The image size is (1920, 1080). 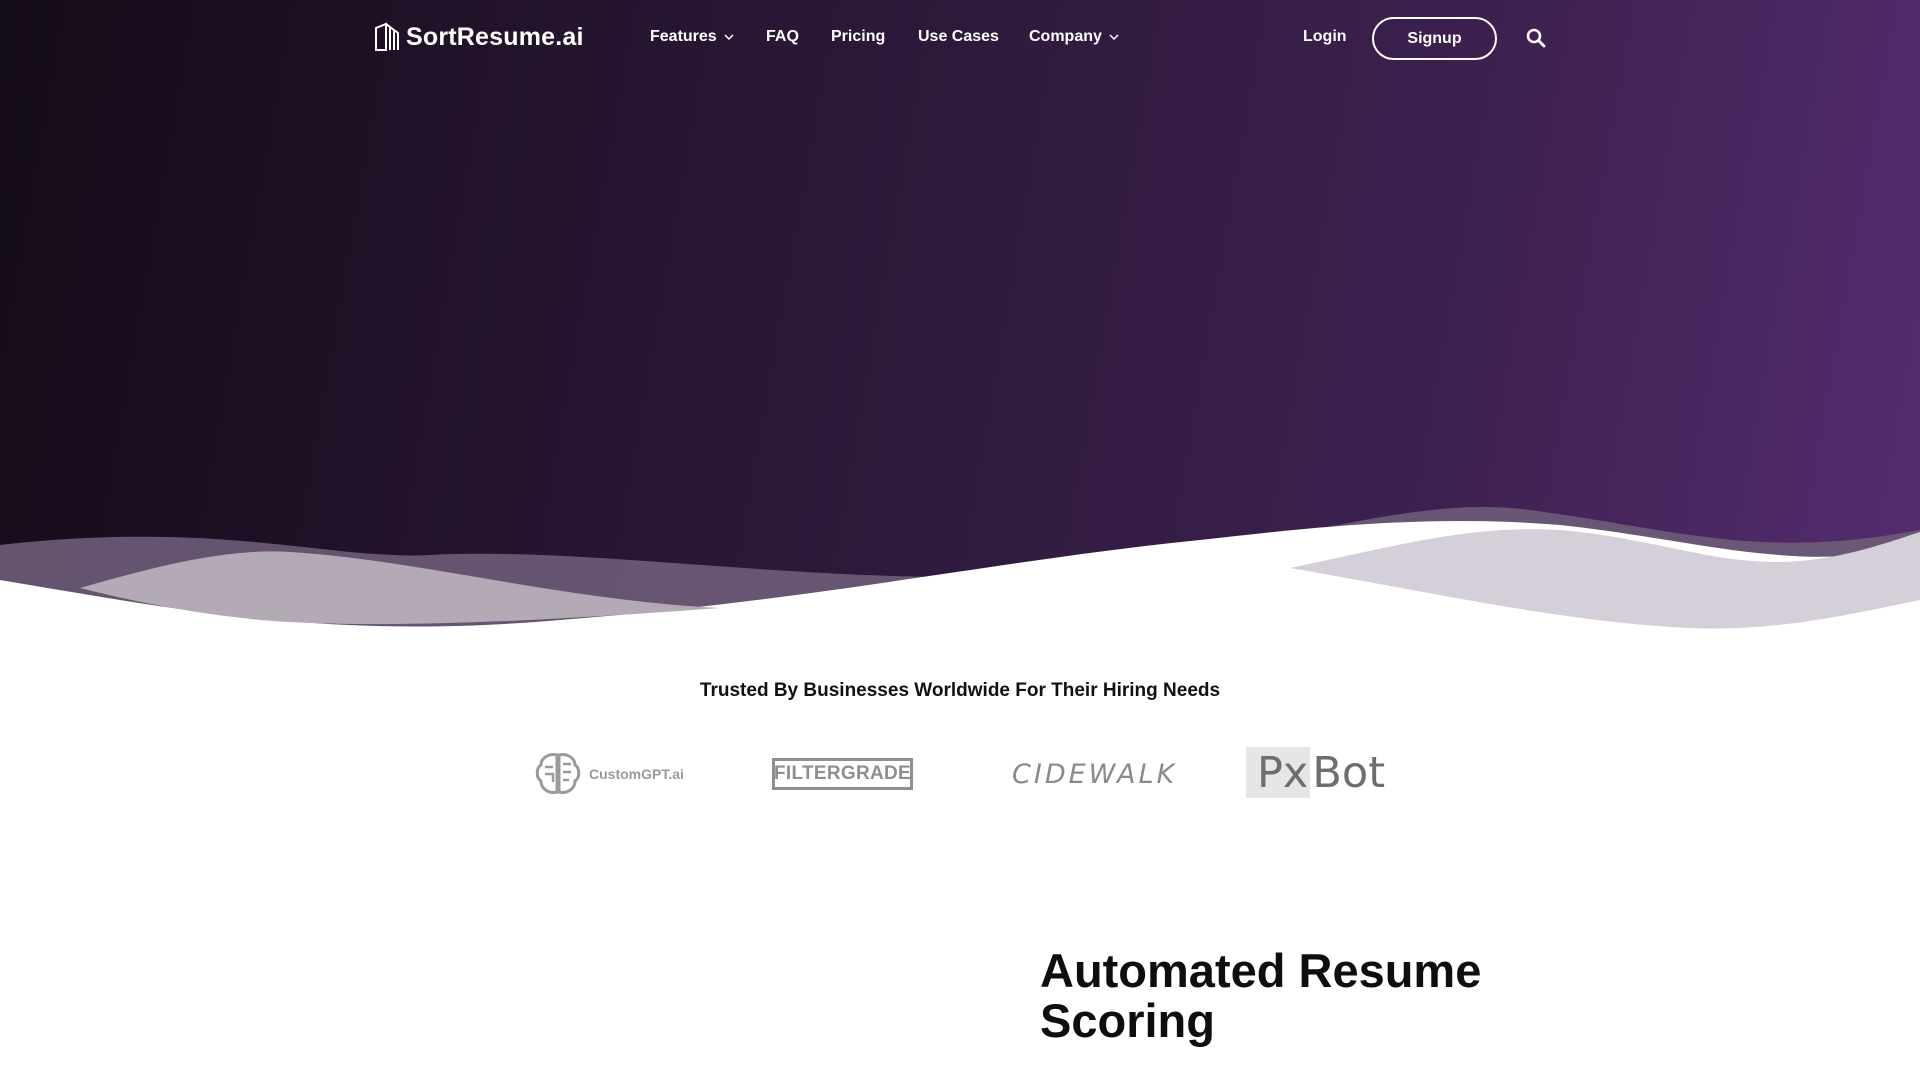 What do you see at coordinates (683, 36) in the screenshot?
I see `nav-features-label: Features` at bounding box center [683, 36].